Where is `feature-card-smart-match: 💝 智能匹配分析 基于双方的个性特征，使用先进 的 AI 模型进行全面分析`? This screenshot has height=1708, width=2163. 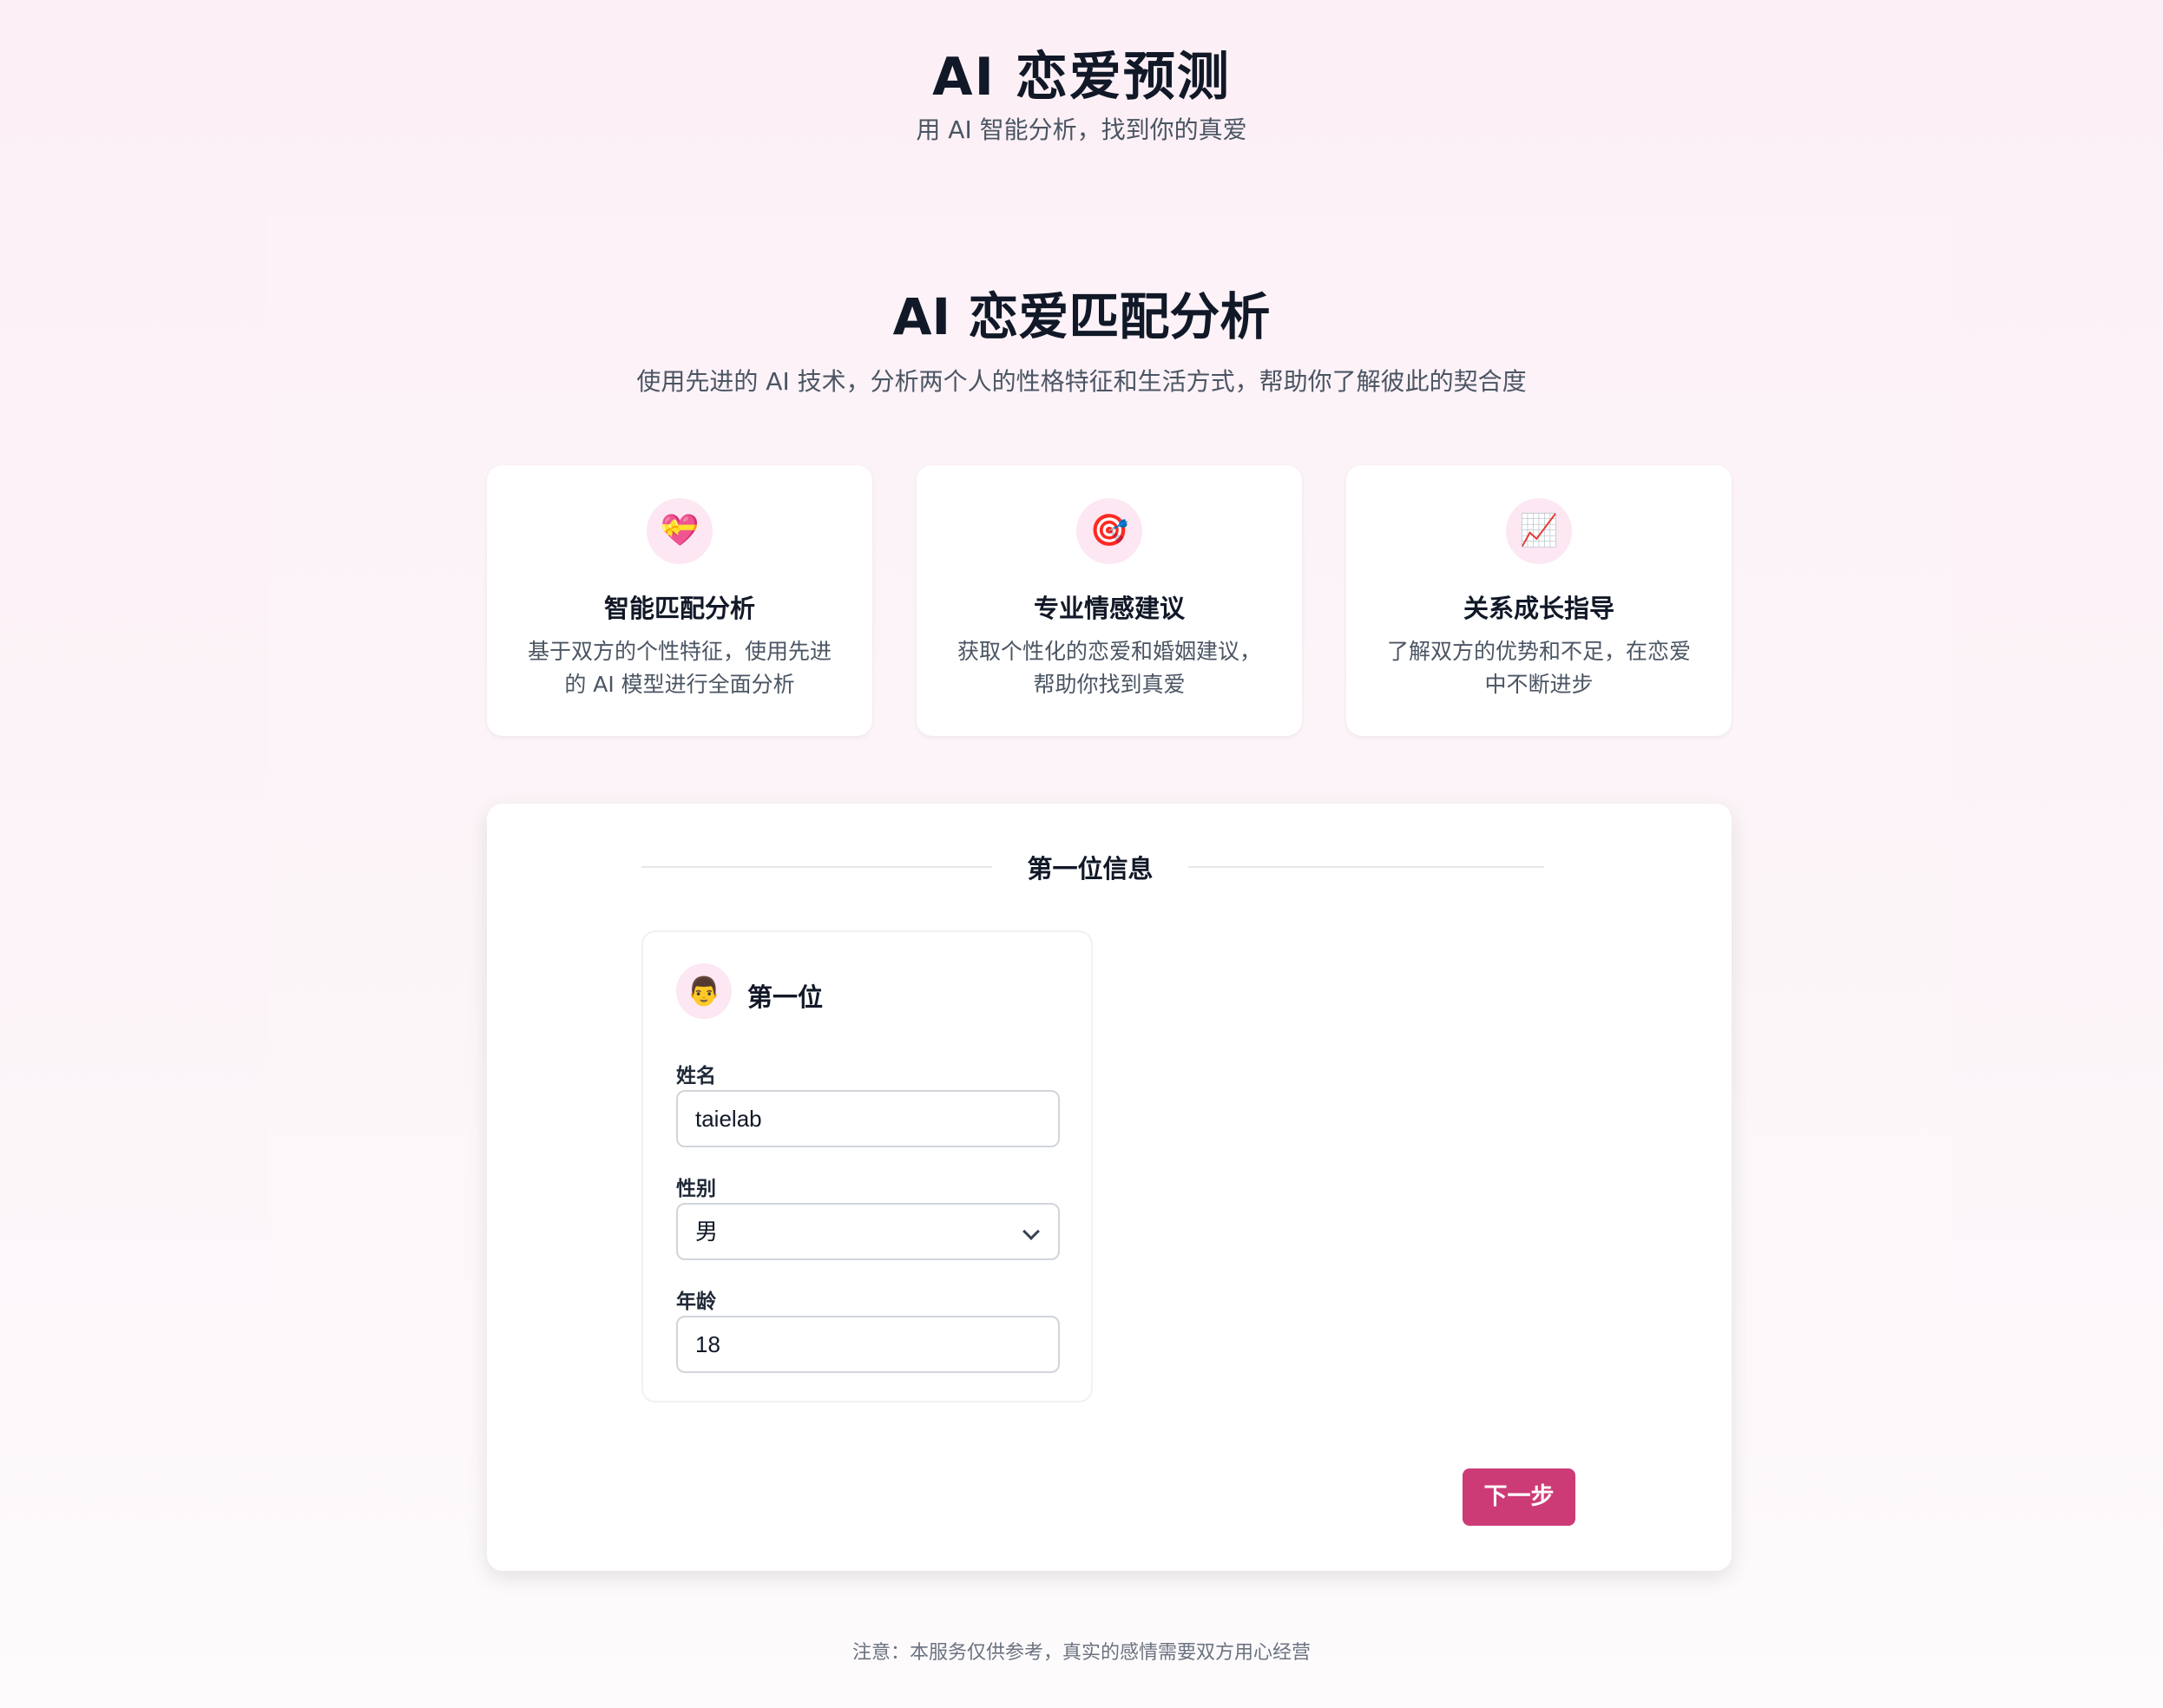
feature-card-smart-match: 💝 智能匹配分析 基于双方的个性特征，使用先进 的 AI 模型进行全面分析 is located at coordinates (679, 600).